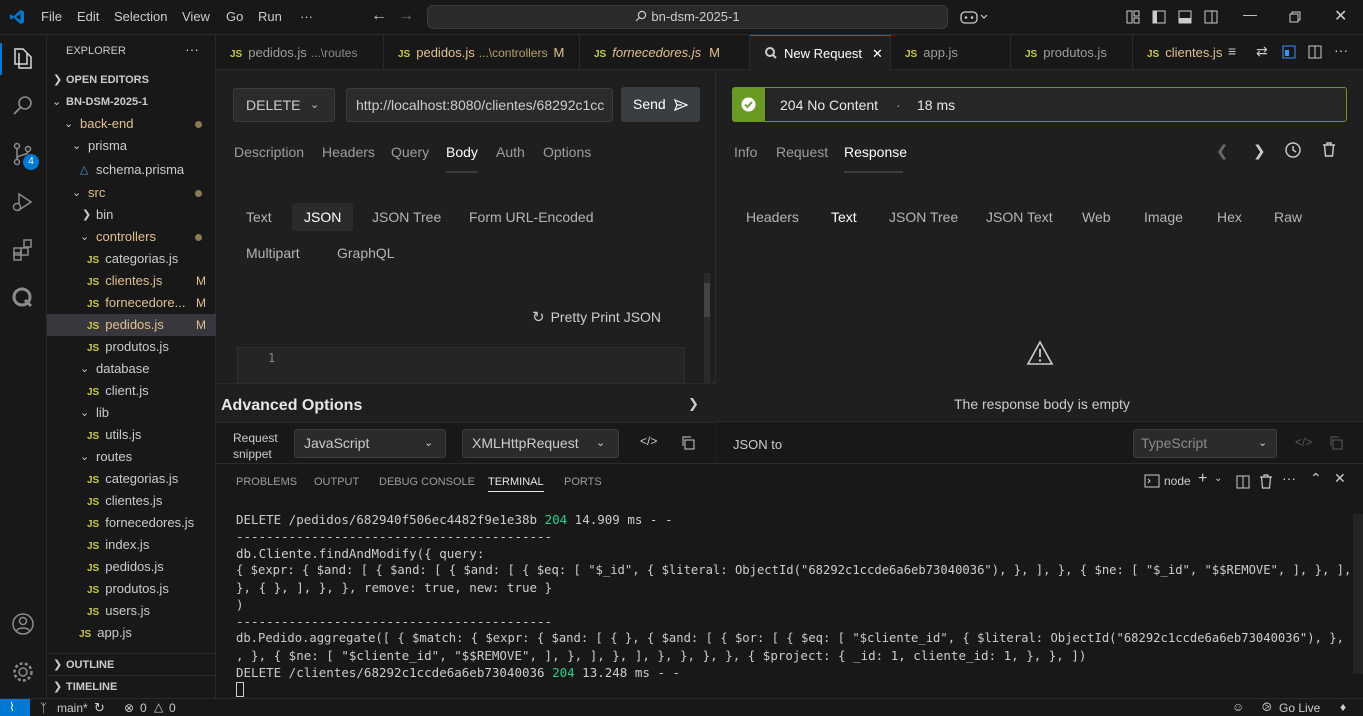 The width and height of the screenshot is (1363, 716). What do you see at coordinates (196, 16) in the screenshot?
I see `menu-view: View` at bounding box center [196, 16].